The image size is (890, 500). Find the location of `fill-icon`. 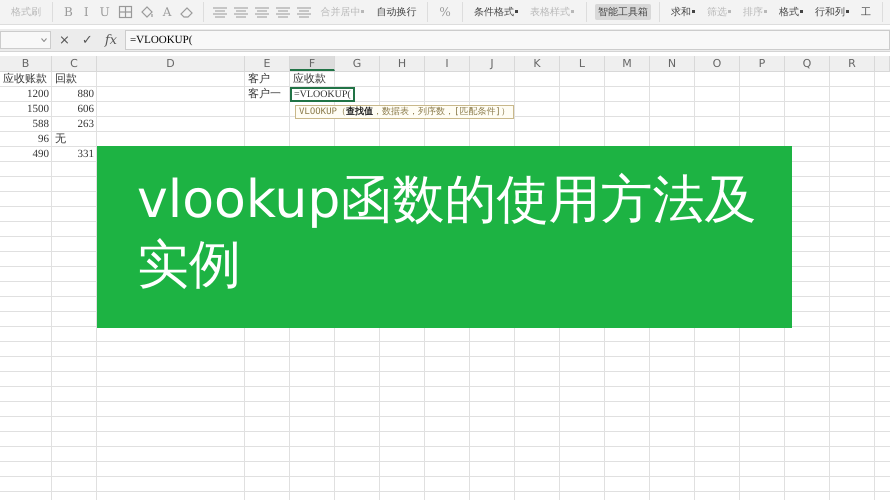

fill-icon is located at coordinates (146, 12).